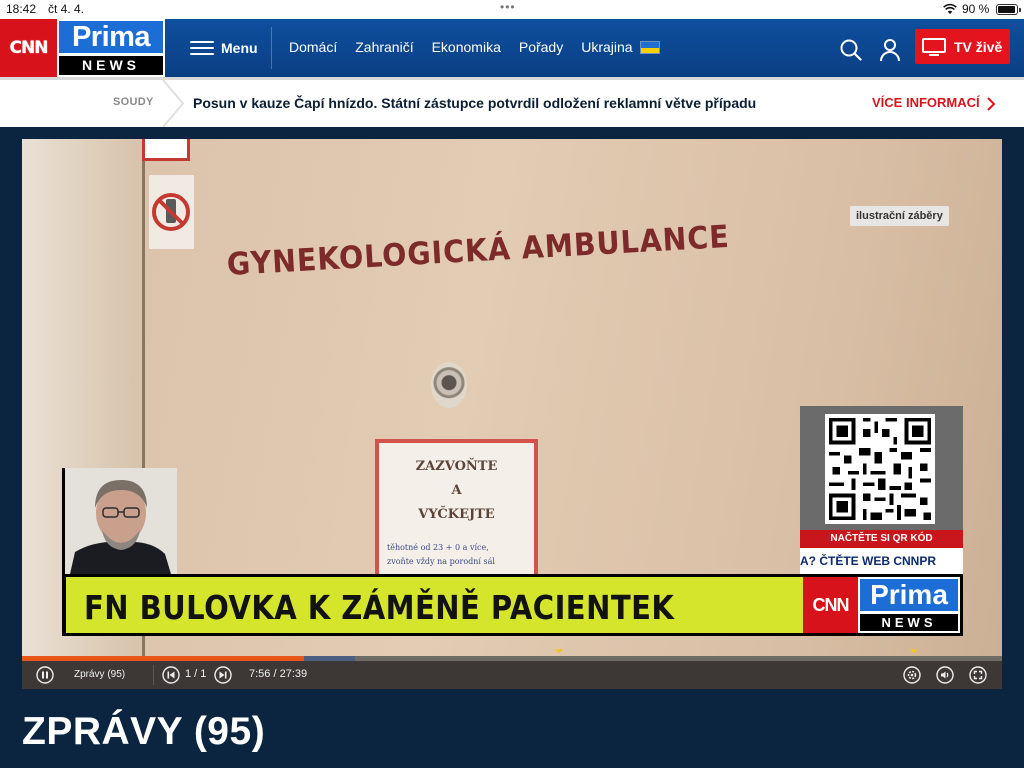  What do you see at coordinates (171, 212) in the screenshot?
I see `no-phone-sign-icon` at bounding box center [171, 212].